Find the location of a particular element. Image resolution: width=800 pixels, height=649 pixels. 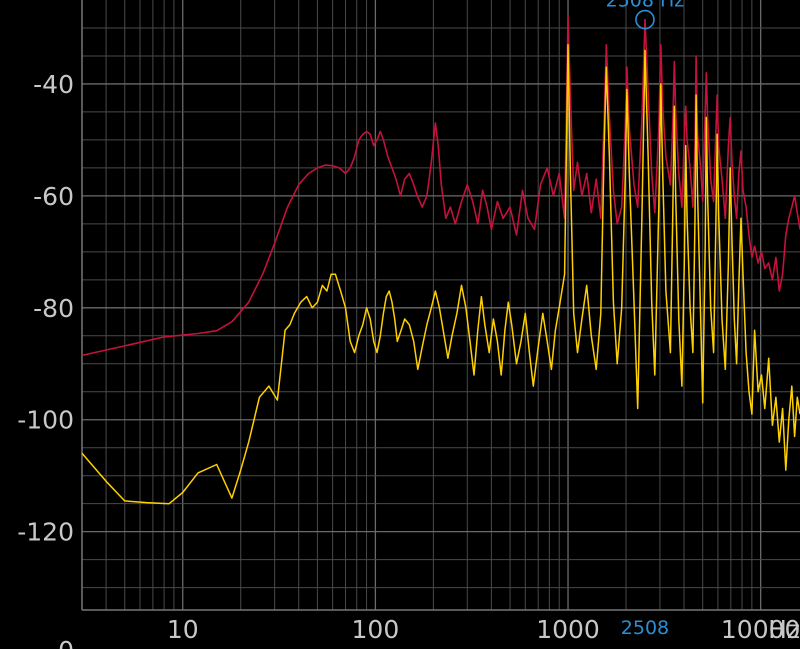

y-tick-label: -60 is located at coordinates (53, 196).